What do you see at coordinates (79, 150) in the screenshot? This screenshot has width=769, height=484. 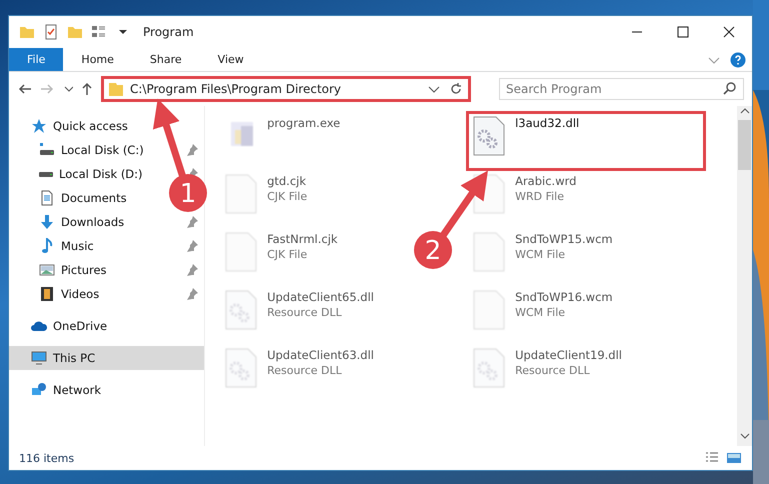 I see `sidebar-item: Local Disk (C:)` at bounding box center [79, 150].